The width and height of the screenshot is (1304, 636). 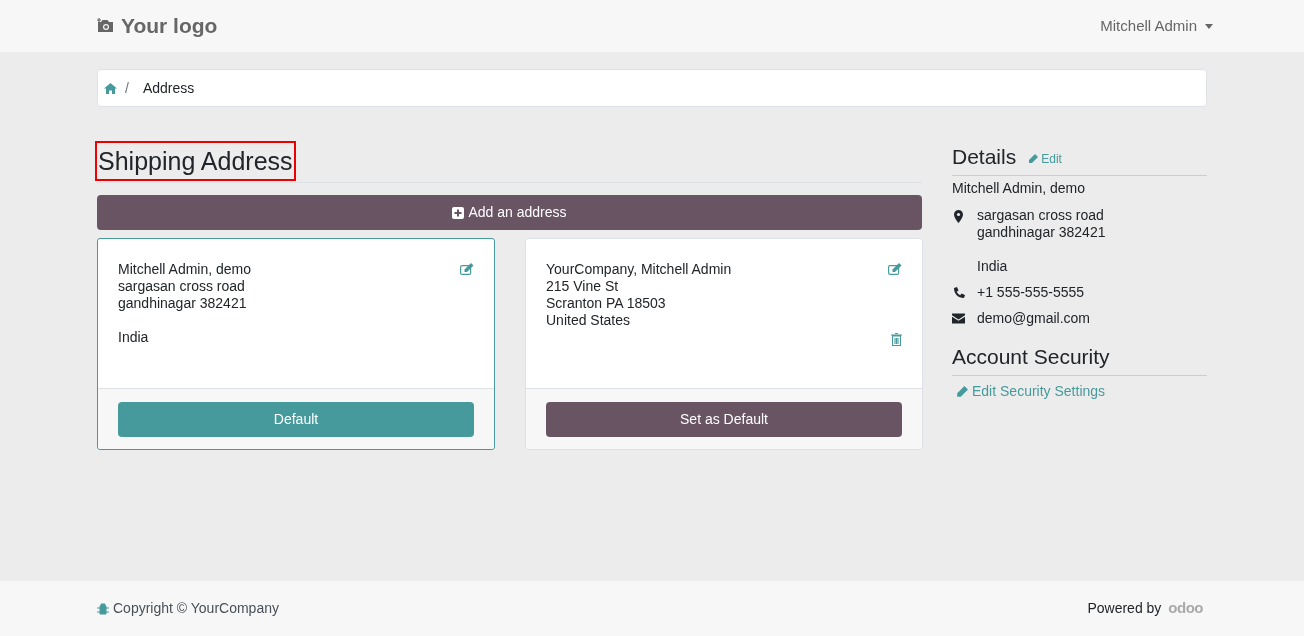 What do you see at coordinates (1031, 292) in the screenshot?
I see `phone-text: +1 555-555-5555` at bounding box center [1031, 292].